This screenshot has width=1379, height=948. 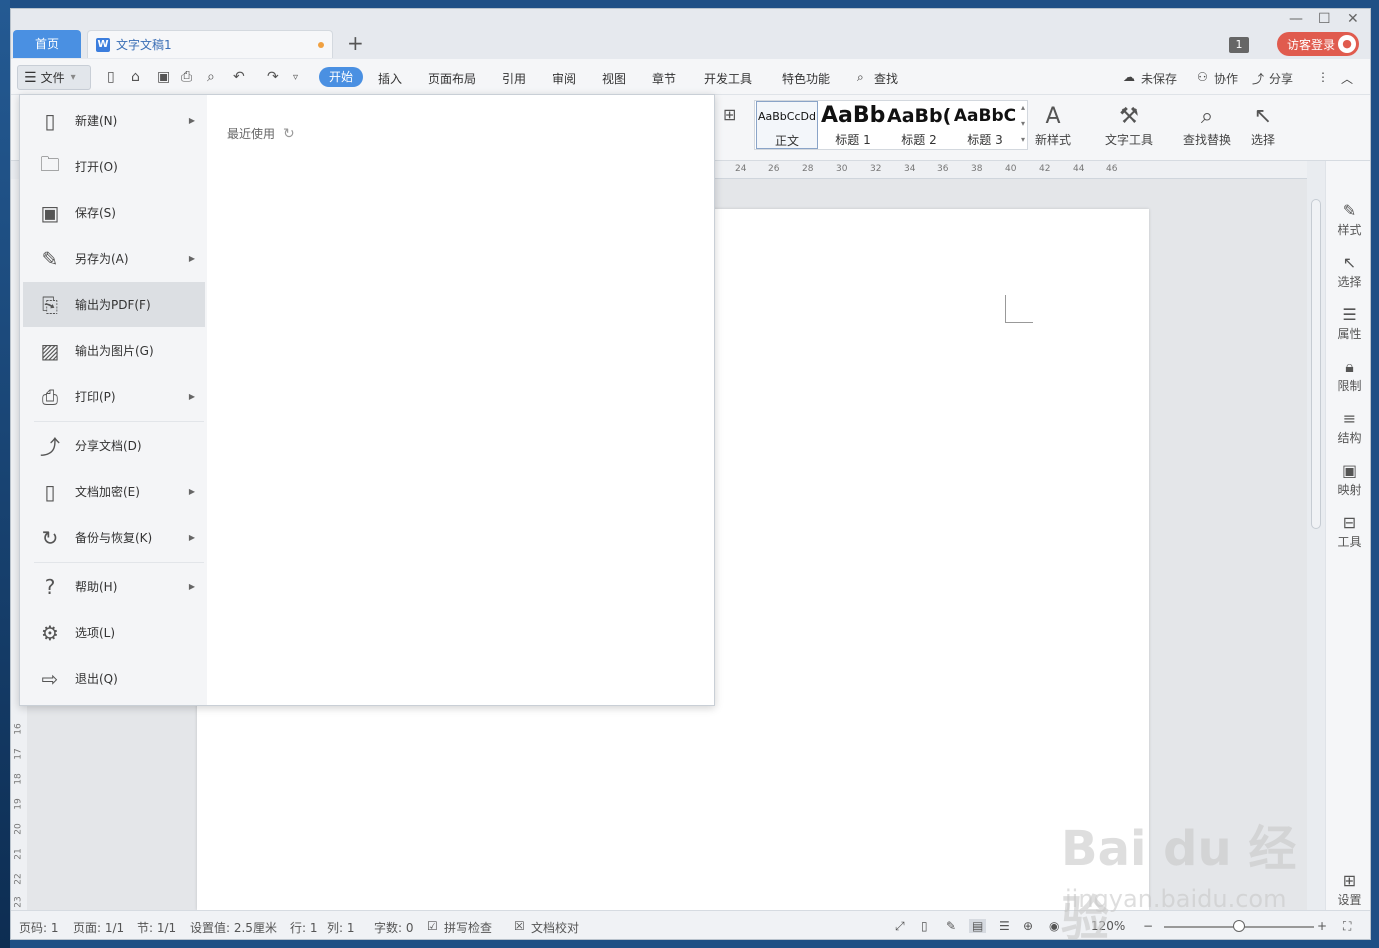 What do you see at coordinates (114, 445) in the screenshot?
I see `file-menu-share: ⤴ 分享文档(D)` at bounding box center [114, 445].